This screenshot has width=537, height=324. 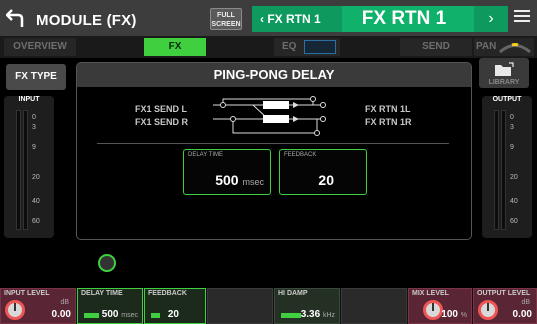 I want to click on fx-send-l-label: FX1 SEND L, so click(x=161, y=109).